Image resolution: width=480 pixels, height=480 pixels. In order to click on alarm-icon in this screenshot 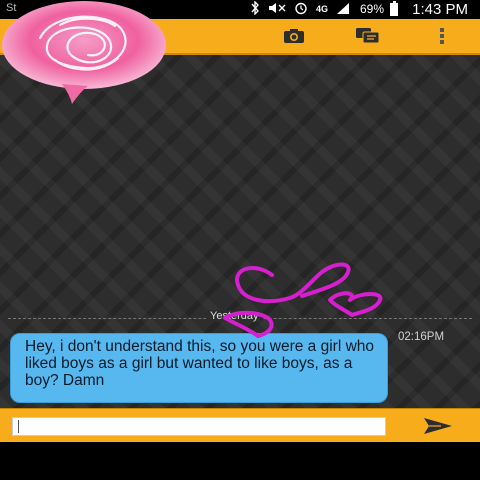, I will do `click(301, 9)`.